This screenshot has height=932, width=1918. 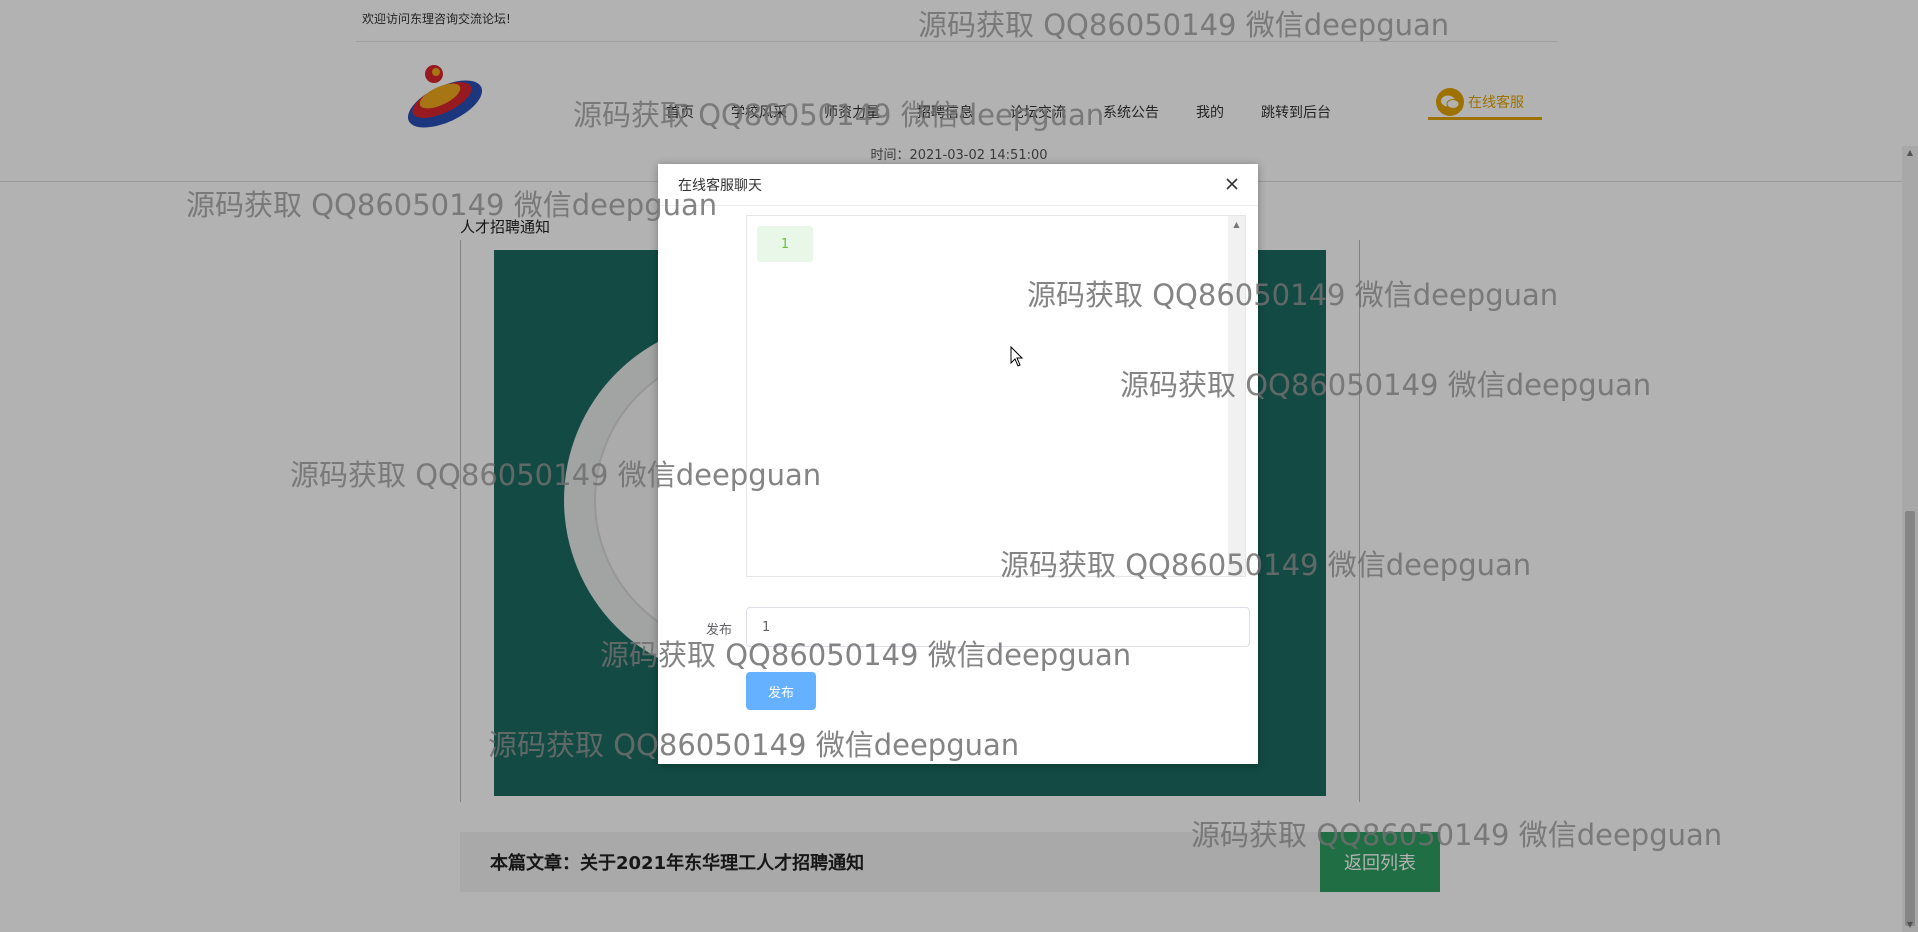 I want to click on modal-header: 在线客服聊天, so click(x=958, y=185).